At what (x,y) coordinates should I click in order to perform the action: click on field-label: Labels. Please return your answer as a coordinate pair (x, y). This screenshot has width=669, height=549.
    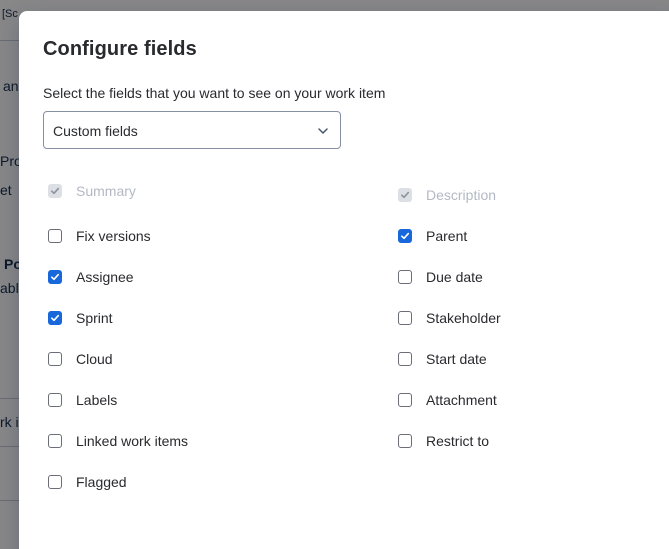
    Looking at the image, I should click on (97, 400).